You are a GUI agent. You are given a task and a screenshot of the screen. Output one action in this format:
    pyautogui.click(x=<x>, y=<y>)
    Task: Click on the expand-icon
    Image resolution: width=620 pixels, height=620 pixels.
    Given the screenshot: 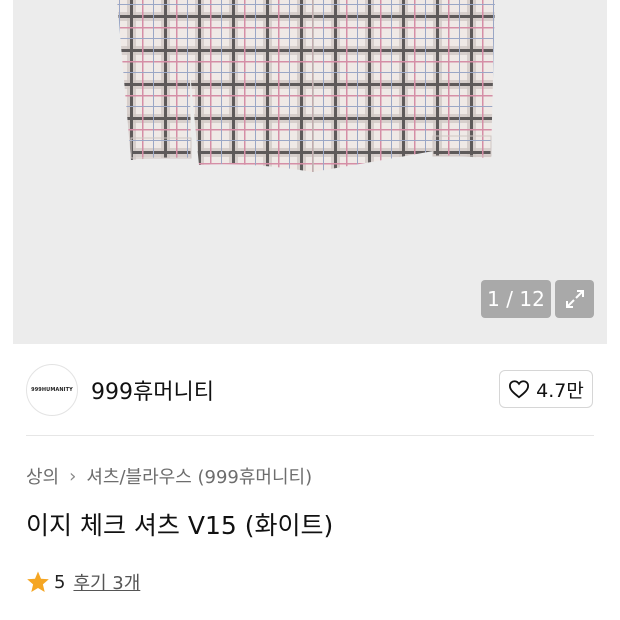 What is the action you would take?
    pyautogui.click(x=574, y=299)
    